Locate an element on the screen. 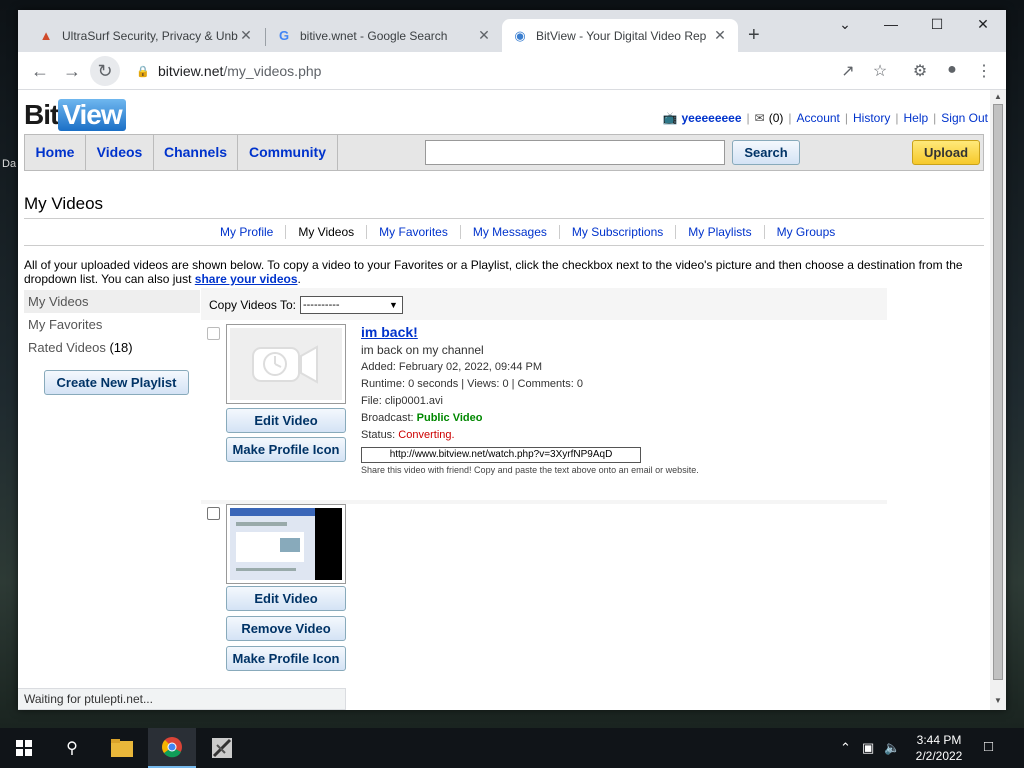 The height and width of the screenshot is (768, 1024). tab-title: BitView - Your Digital Video Rep is located at coordinates (621, 35).